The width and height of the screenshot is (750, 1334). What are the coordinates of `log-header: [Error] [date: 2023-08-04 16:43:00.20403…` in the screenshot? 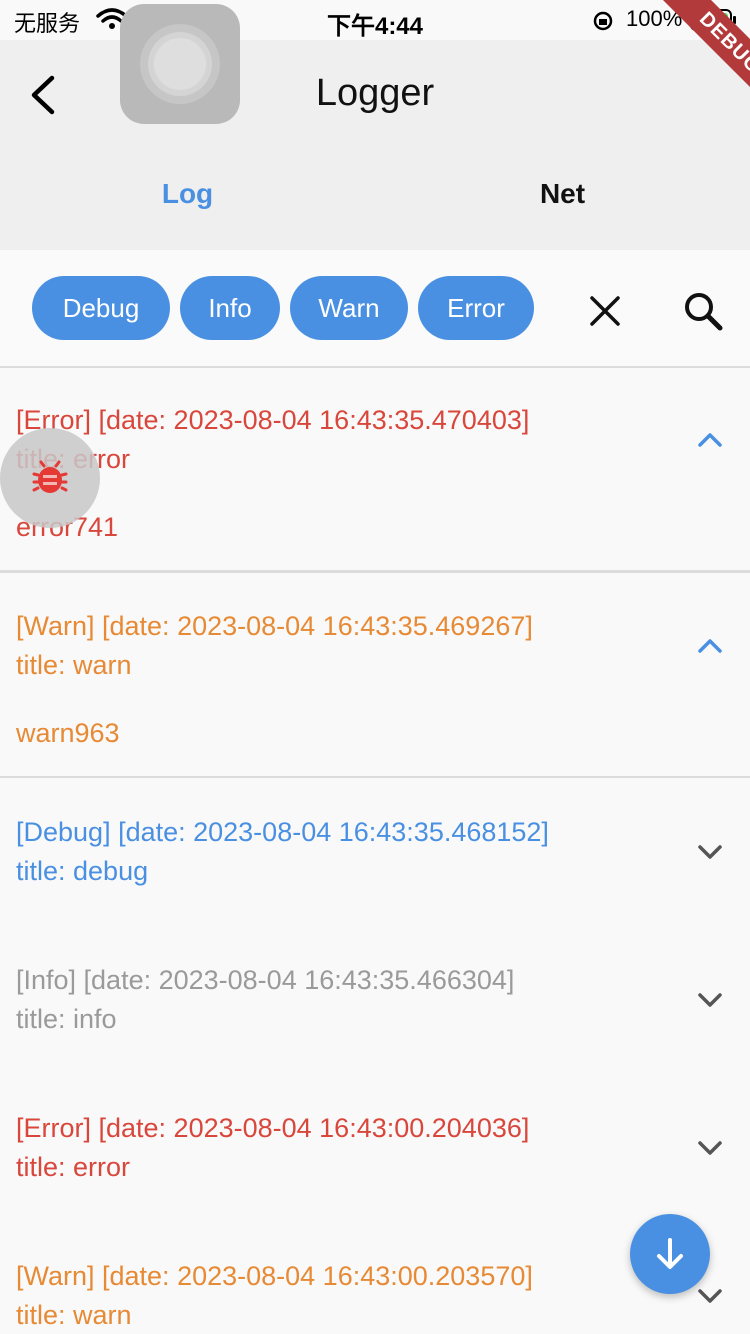 It's located at (273, 1128).